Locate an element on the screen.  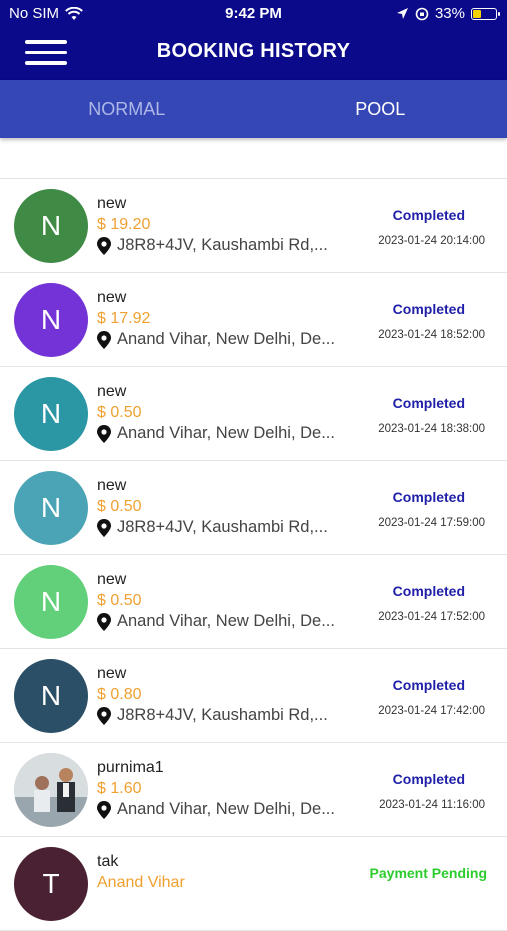
avatar: T is located at coordinates (51, 884).